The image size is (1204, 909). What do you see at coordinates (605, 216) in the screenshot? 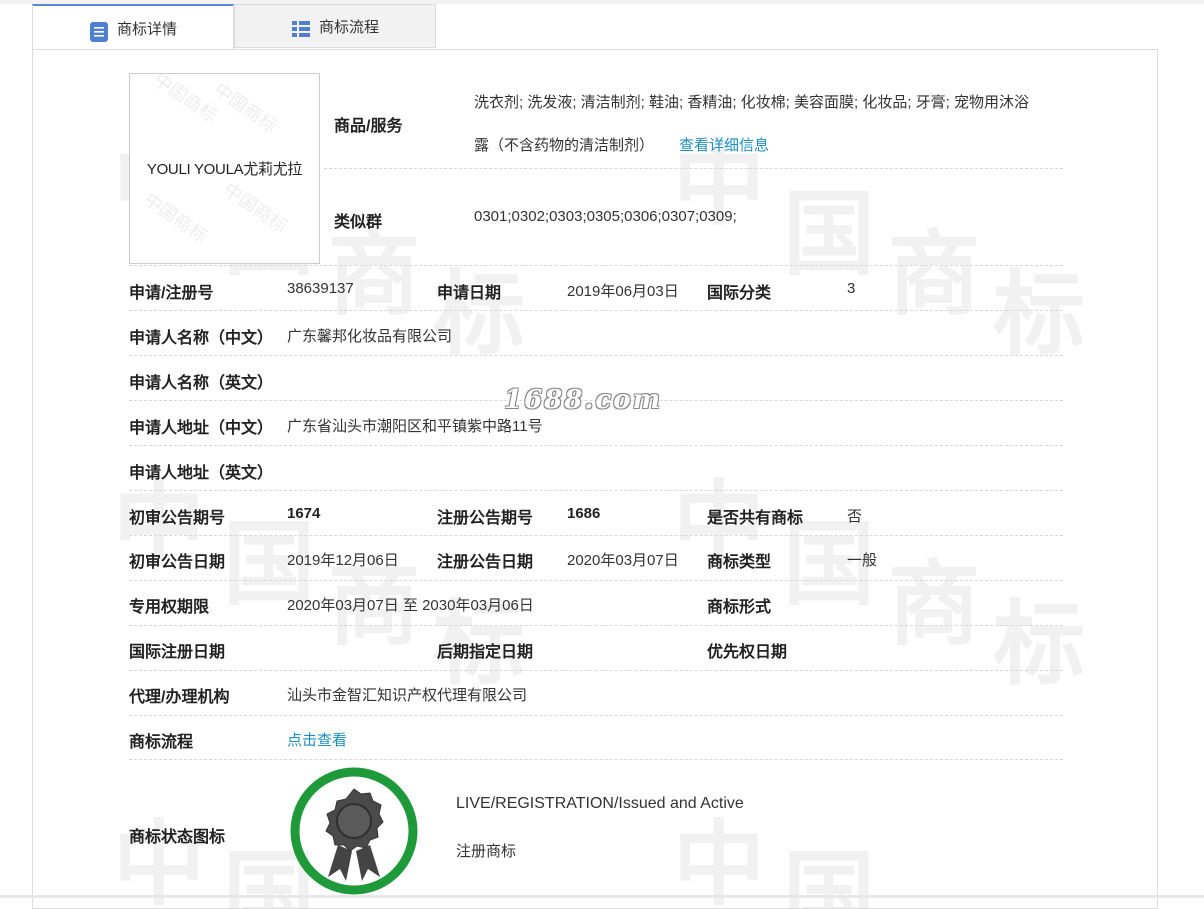
I see `similar-group-value: 0301;0302;0303;0305;0306;0307;0309;` at bounding box center [605, 216].